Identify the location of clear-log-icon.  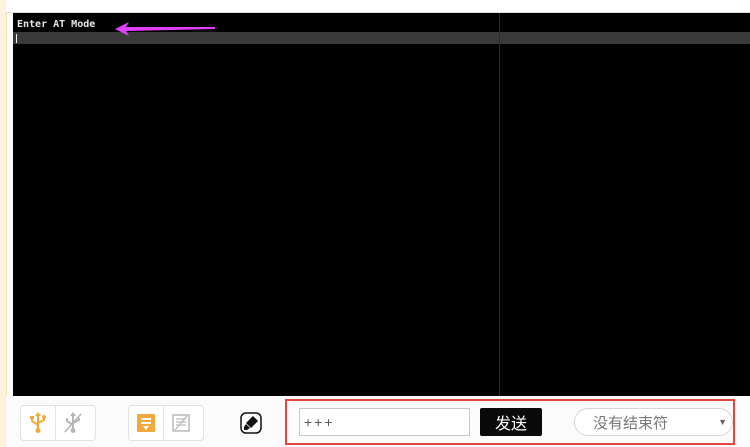
(180, 423).